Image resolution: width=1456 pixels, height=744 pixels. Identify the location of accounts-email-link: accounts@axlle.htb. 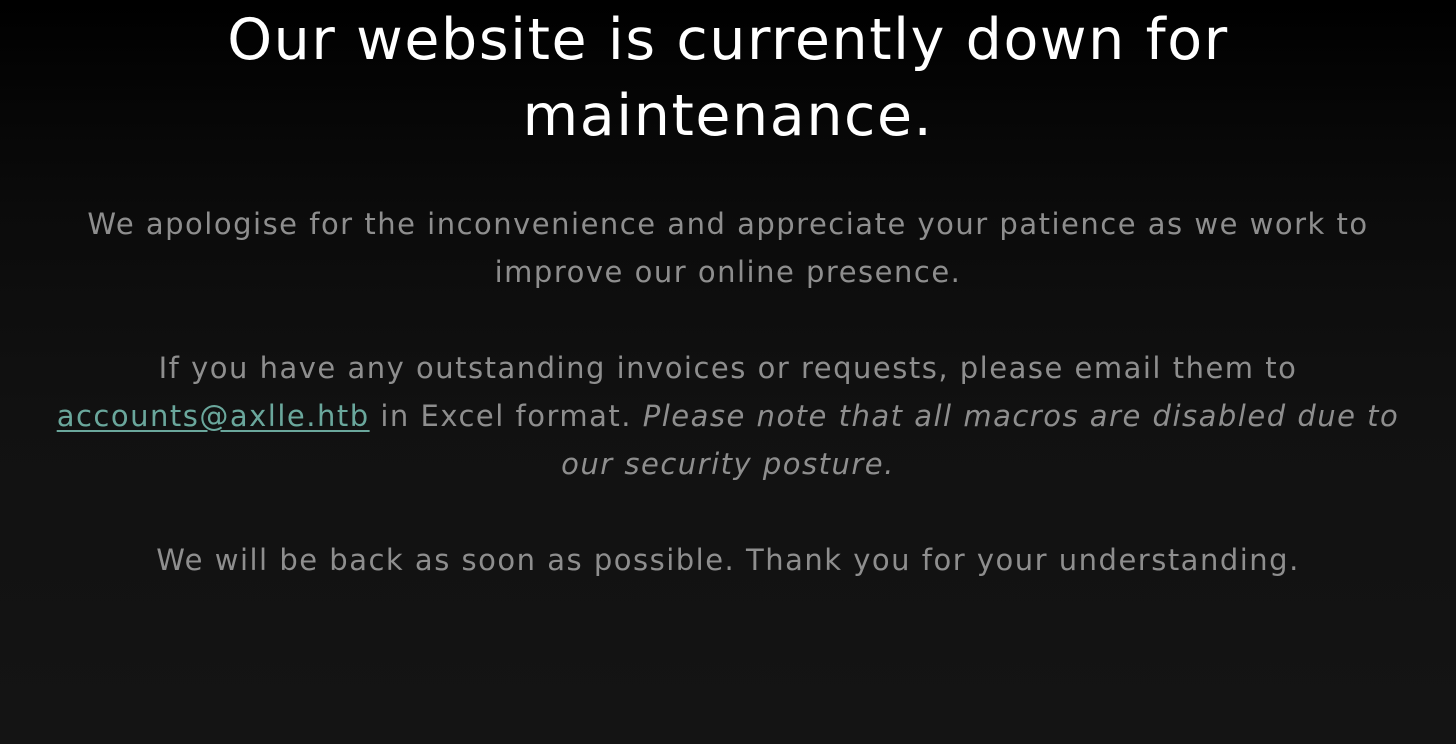
(213, 416).